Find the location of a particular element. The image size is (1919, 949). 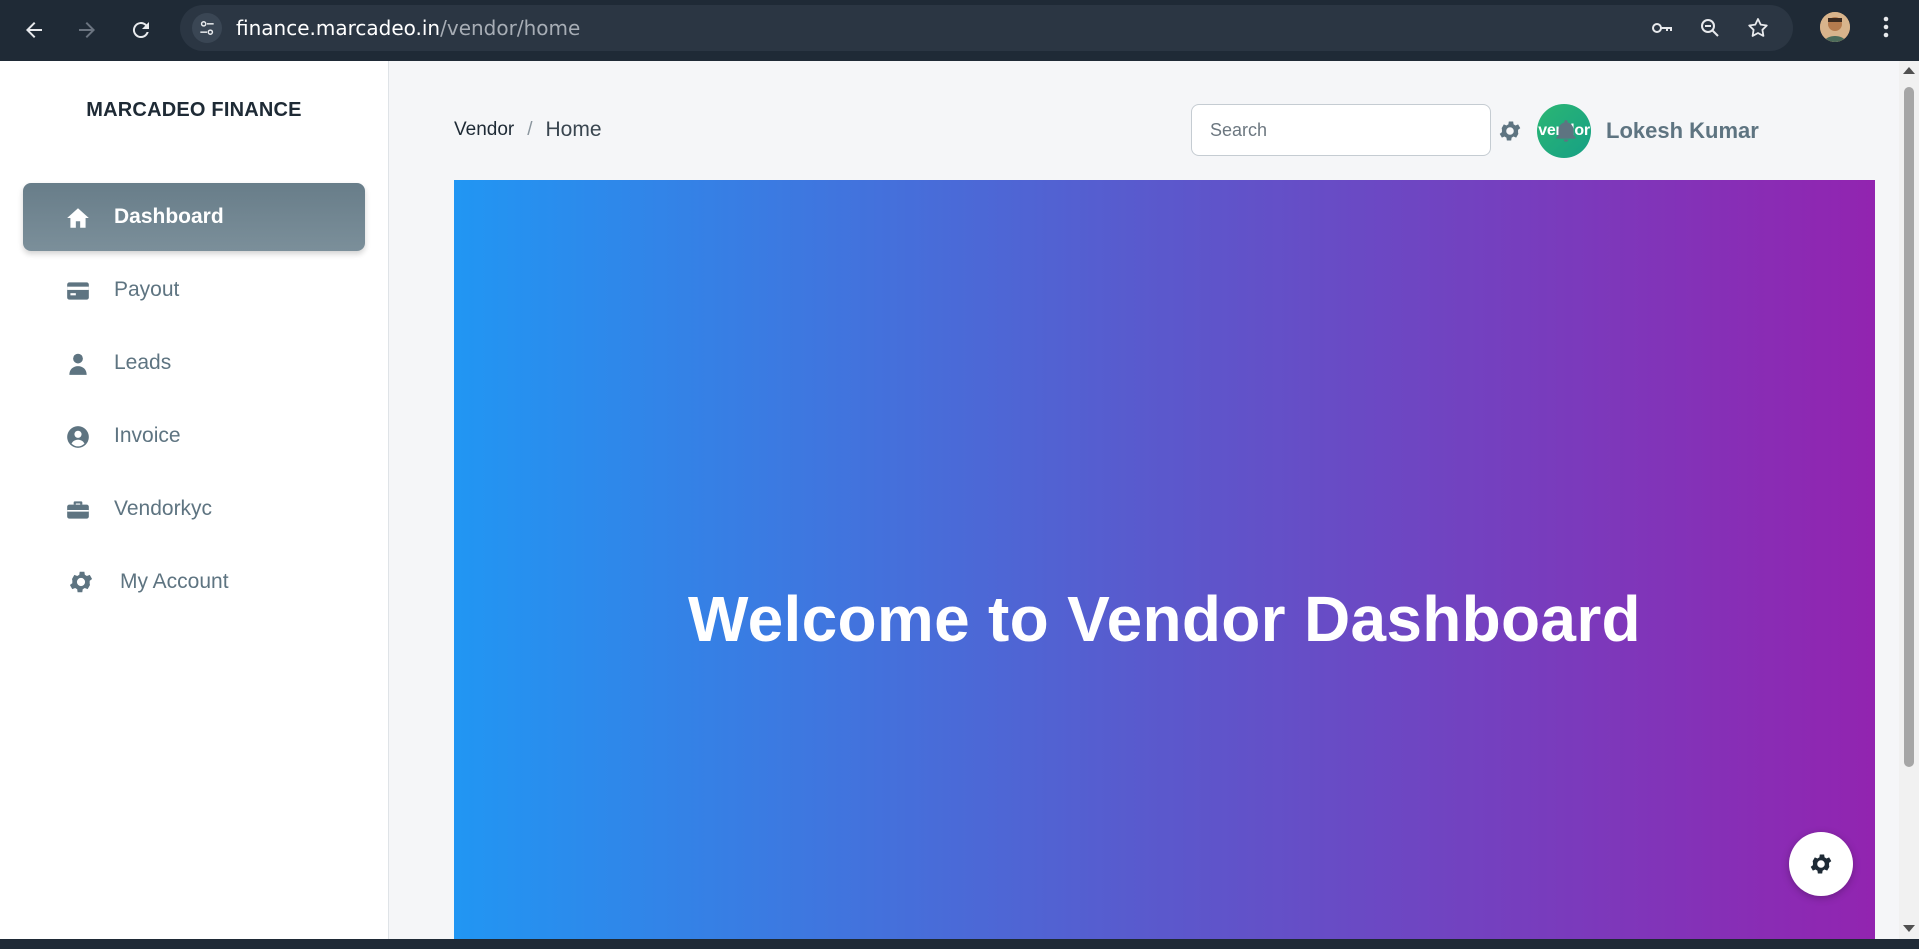

page-scrollbar is located at coordinates (1909, 500).